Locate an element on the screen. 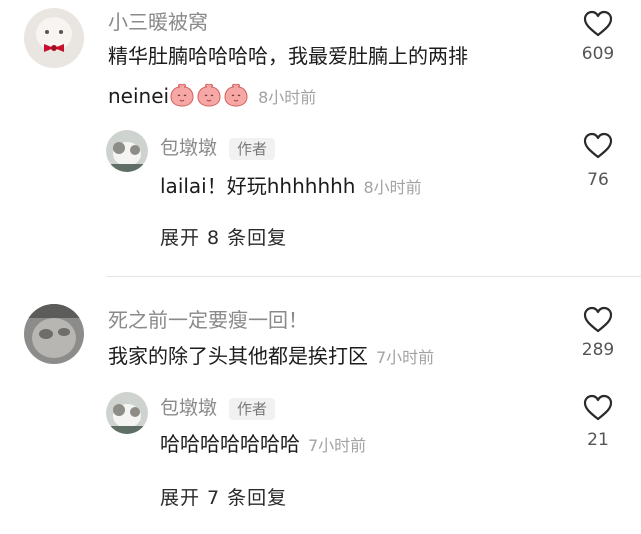 This screenshot has height=534, width=641. reply-text: lailai！好玩hhhhhhh is located at coordinates (258, 186).